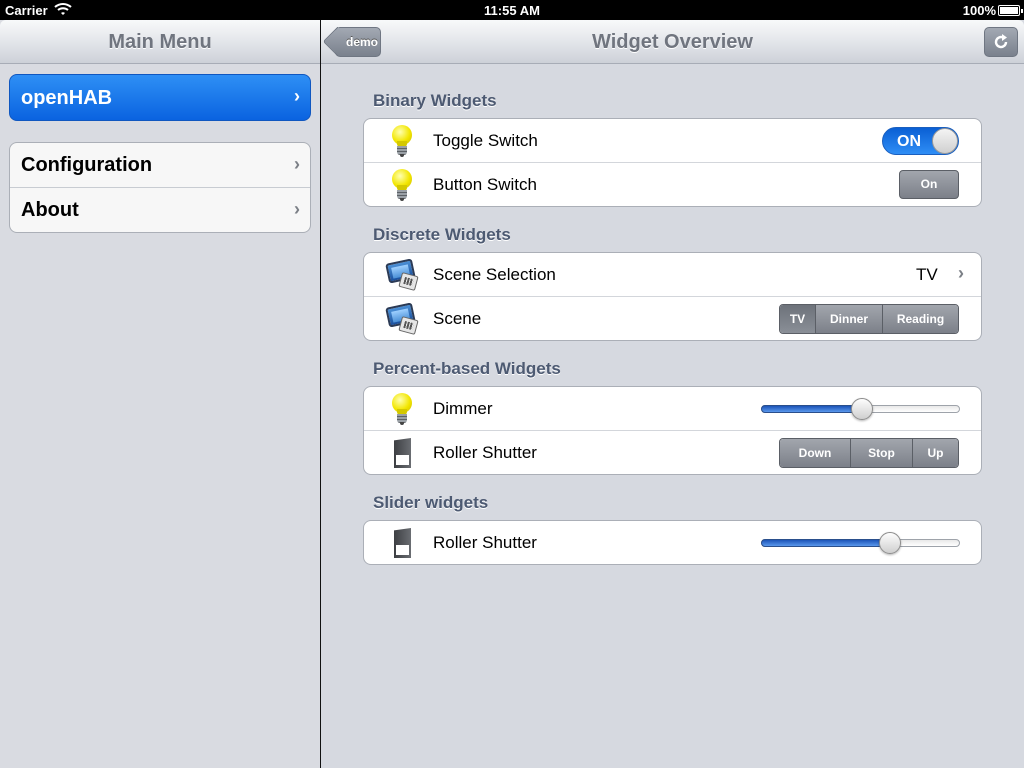 The image size is (1024, 768). I want to click on master-title: Main Menu, so click(160, 42).